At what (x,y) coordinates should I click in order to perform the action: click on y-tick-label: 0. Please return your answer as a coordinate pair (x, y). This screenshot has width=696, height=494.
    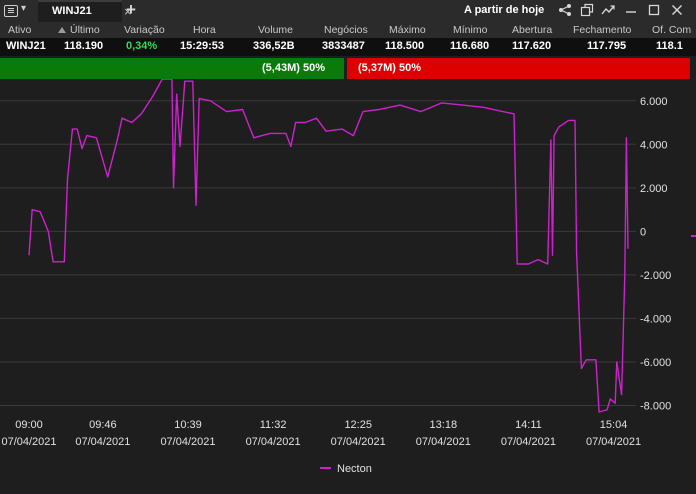
    Looking at the image, I should click on (643, 232).